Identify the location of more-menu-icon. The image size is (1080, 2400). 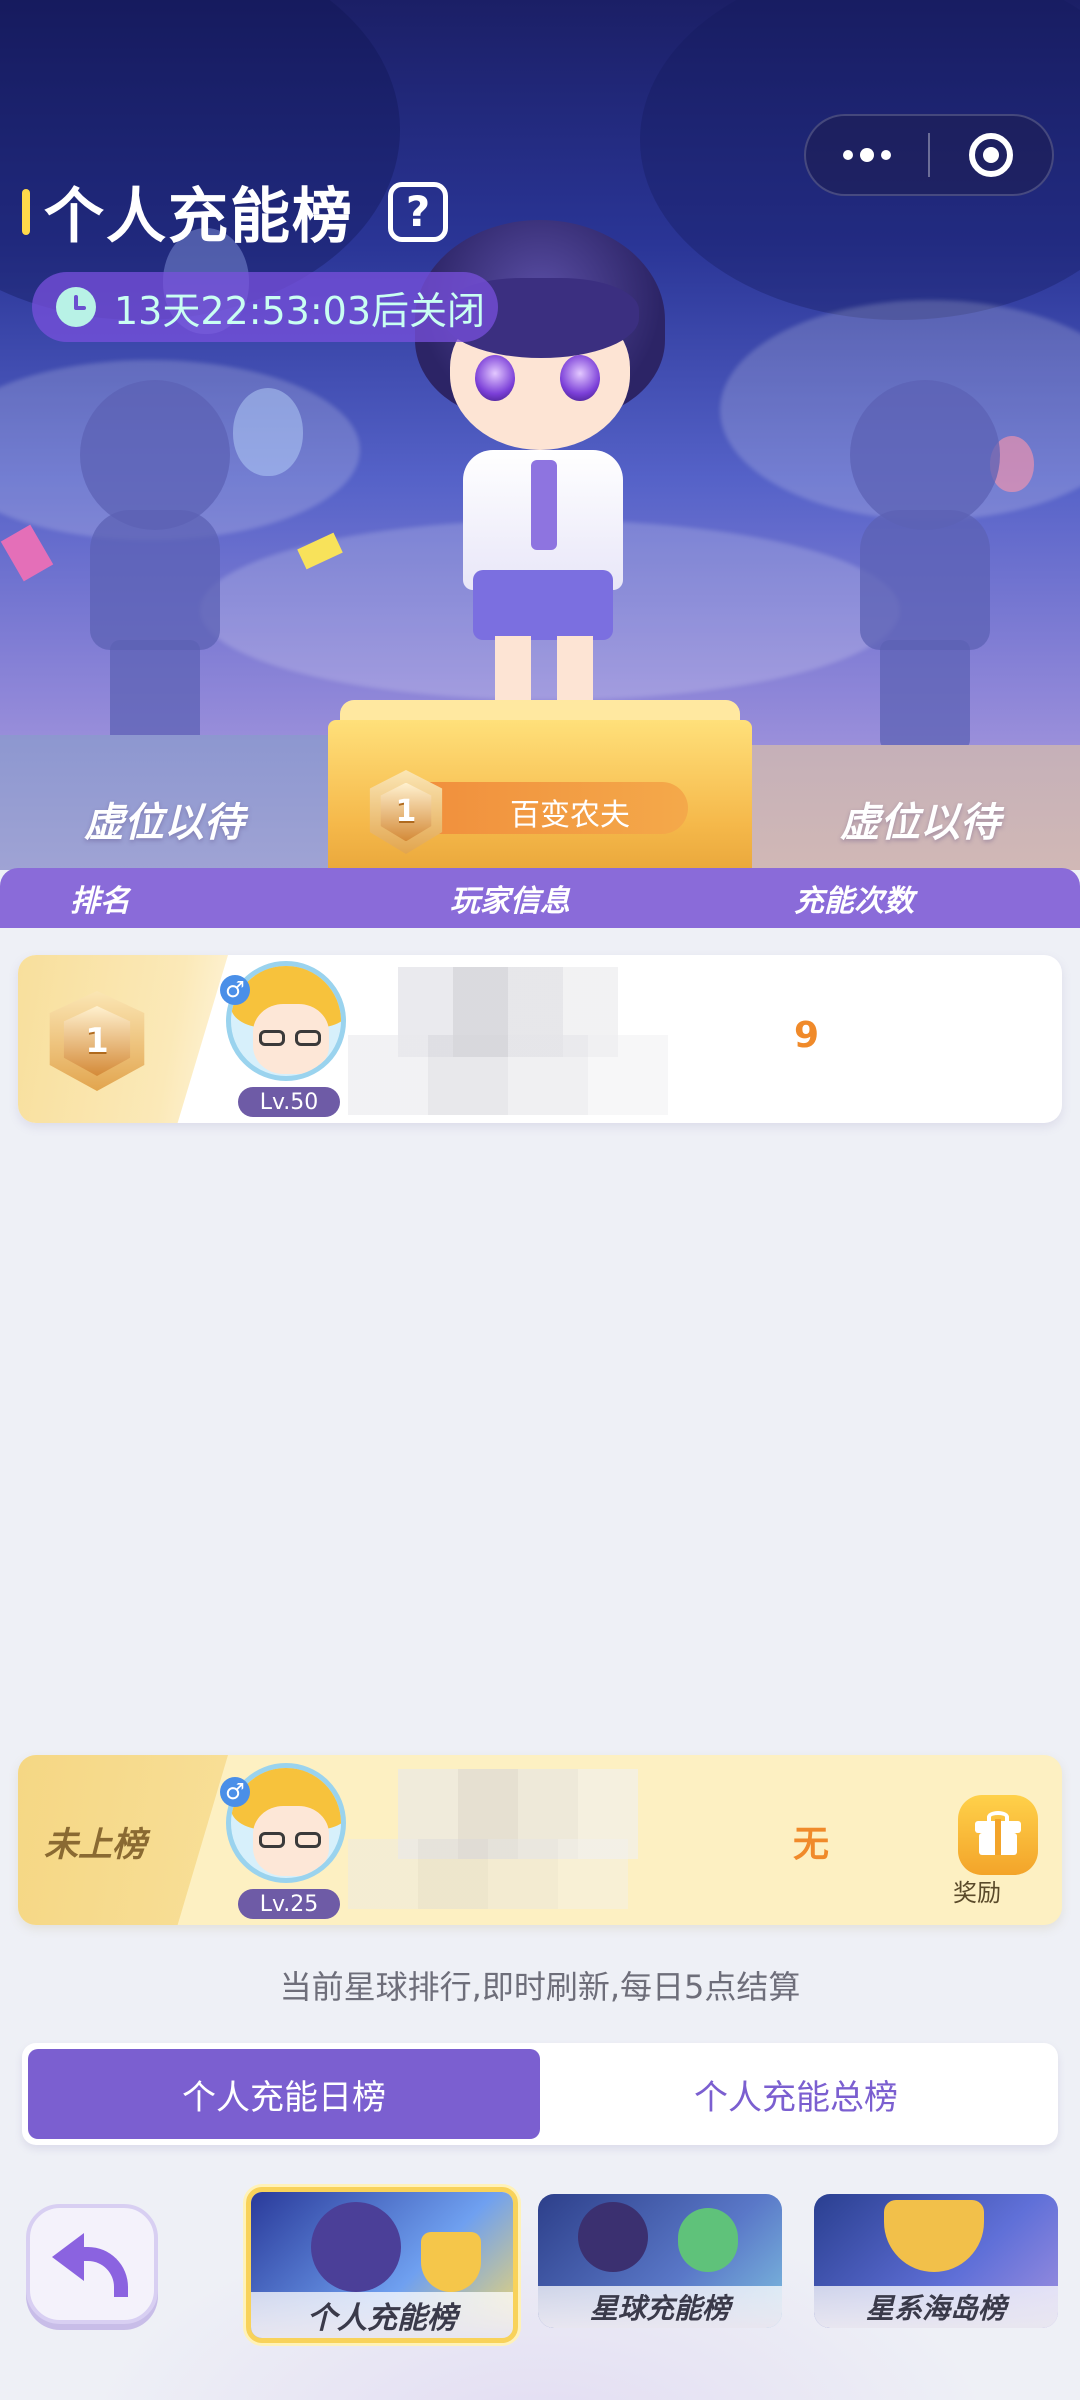
(867, 155).